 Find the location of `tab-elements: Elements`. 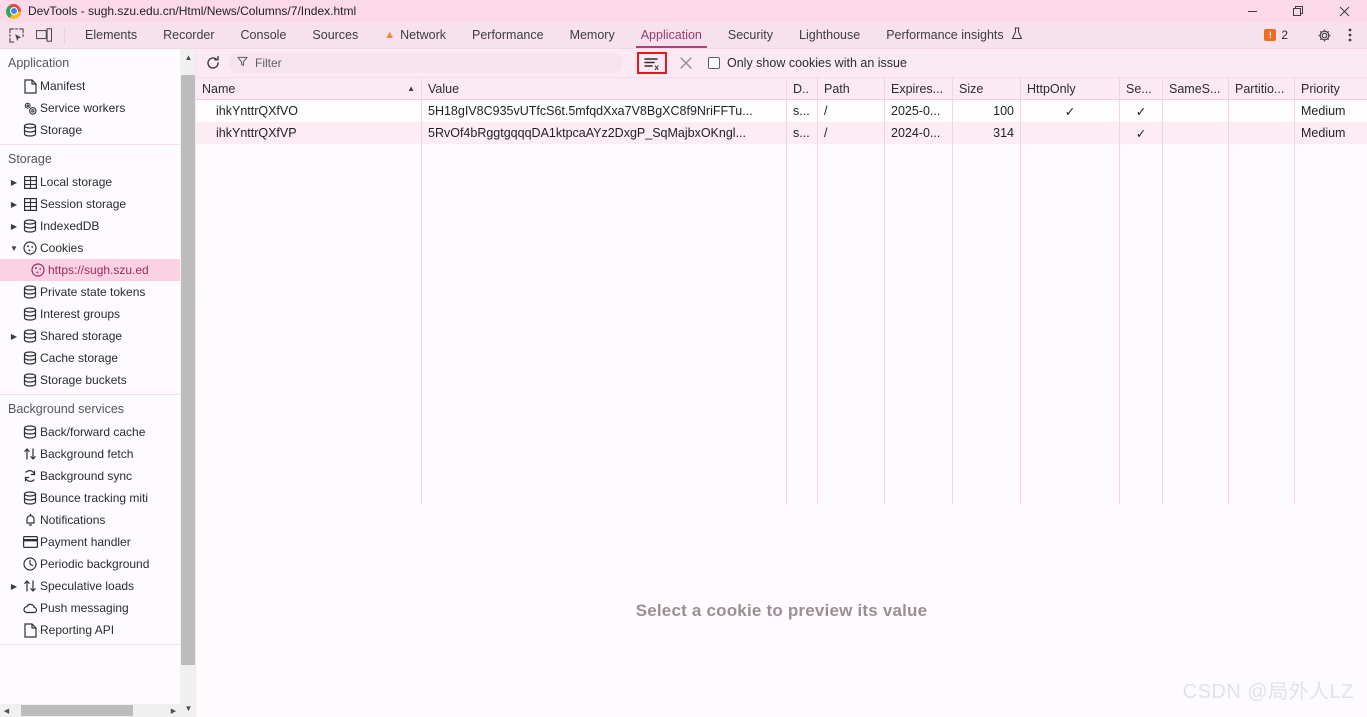

tab-elements: Elements is located at coordinates (111, 35).